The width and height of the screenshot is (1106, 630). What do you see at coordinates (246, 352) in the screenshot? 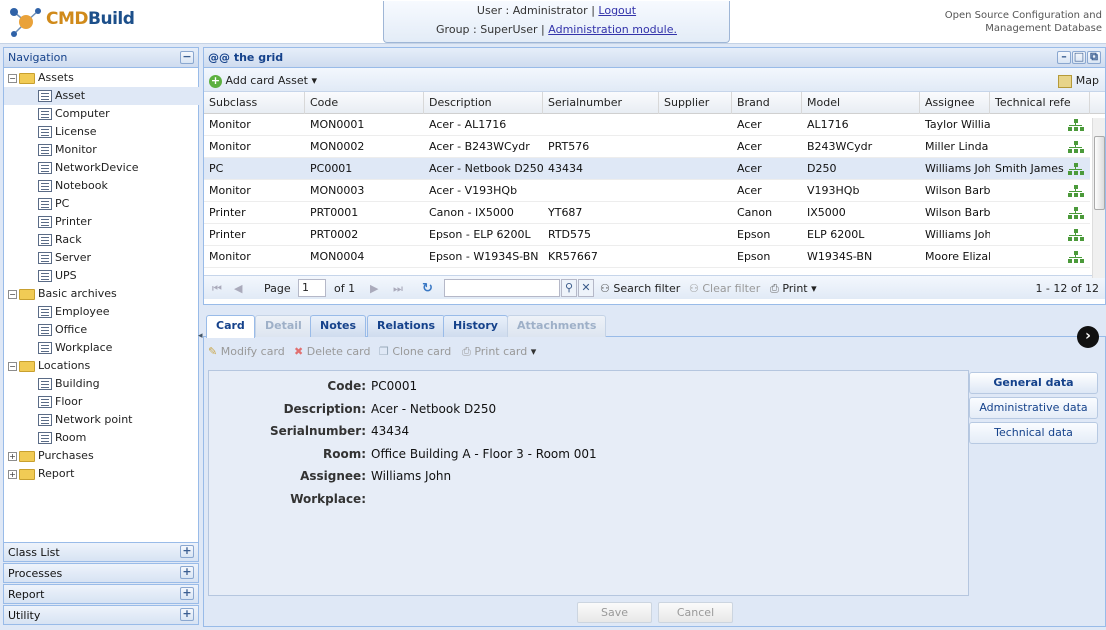
I see `modify-card-button: ✎ Modify card` at bounding box center [246, 352].